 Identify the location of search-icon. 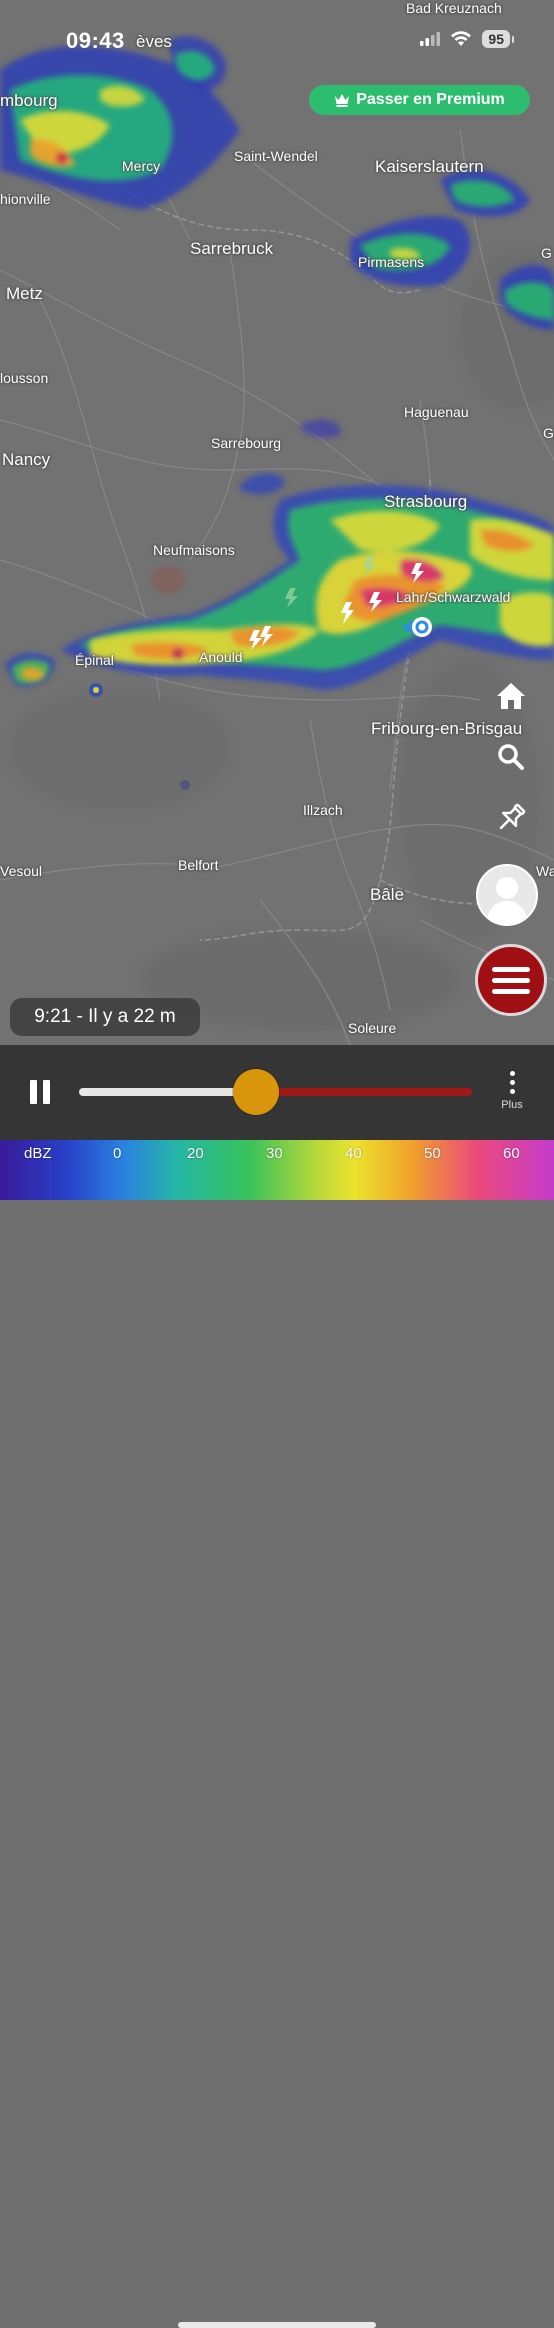
(511, 757).